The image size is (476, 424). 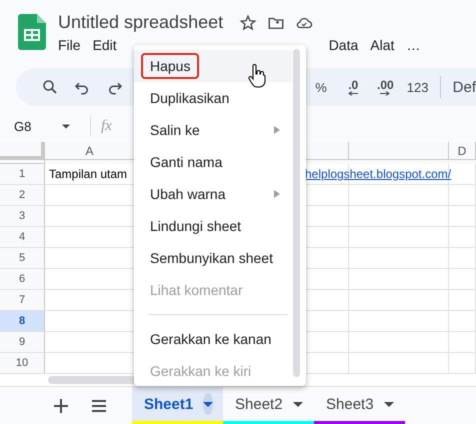 I want to click on row-header: 1, so click(x=22, y=174).